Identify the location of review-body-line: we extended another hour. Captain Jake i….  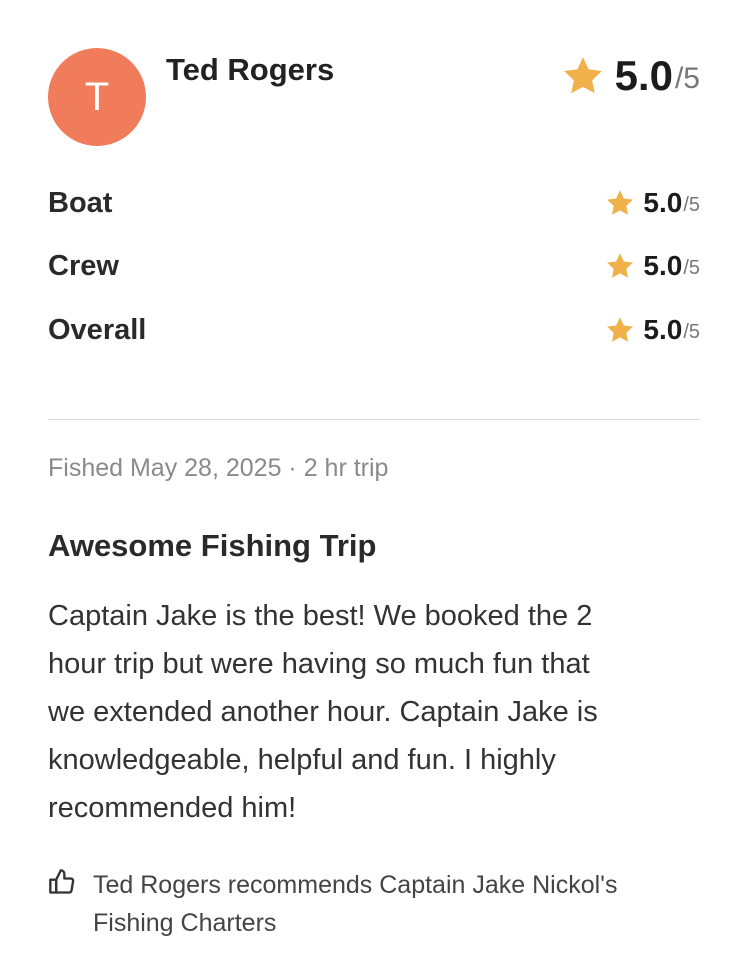
(323, 712).